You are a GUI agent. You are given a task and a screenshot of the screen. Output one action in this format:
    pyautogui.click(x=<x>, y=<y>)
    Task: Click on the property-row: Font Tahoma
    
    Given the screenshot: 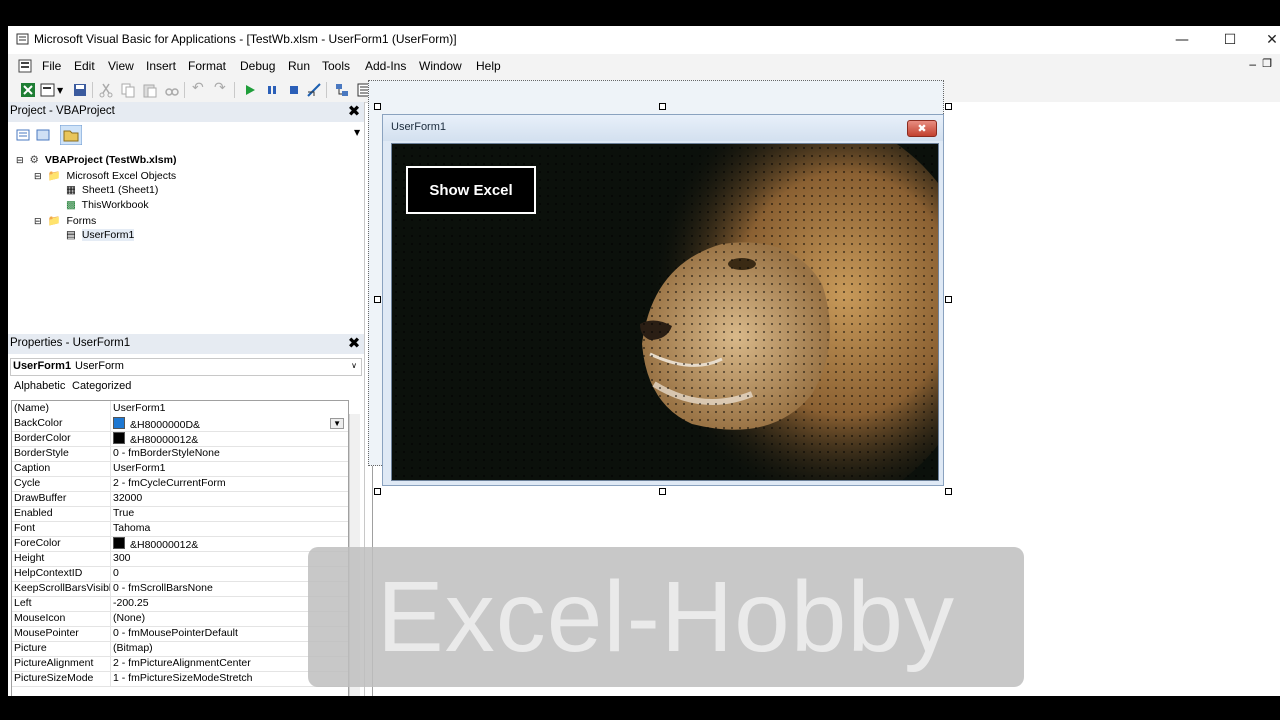 What is the action you would take?
    pyautogui.click(x=180, y=529)
    